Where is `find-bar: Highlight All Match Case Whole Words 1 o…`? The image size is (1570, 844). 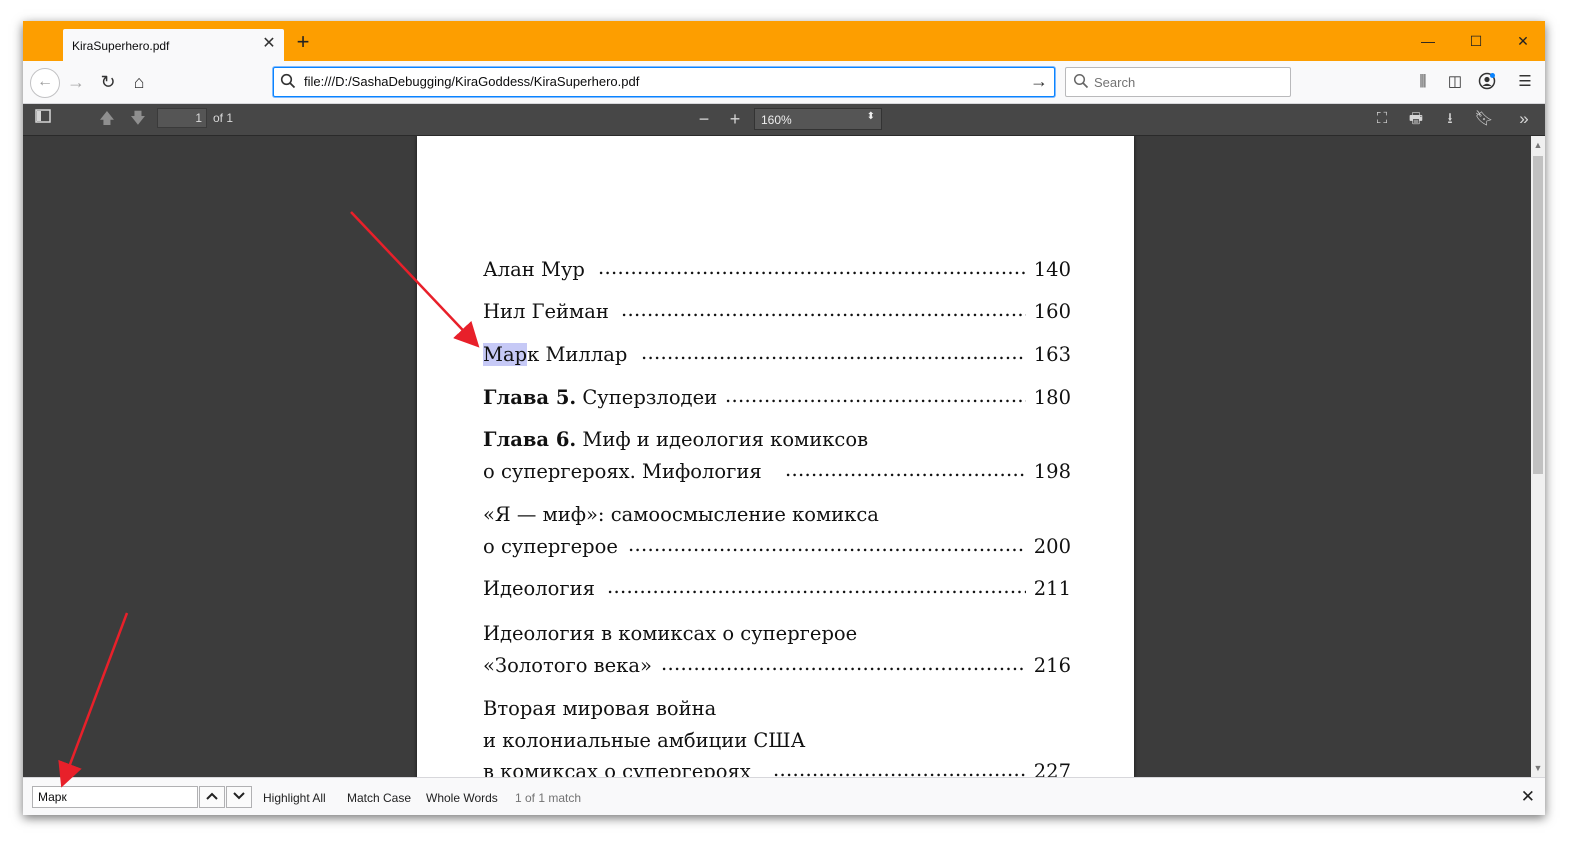 find-bar: Highlight All Match Case Whole Words 1 o… is located at coordinates (784, 796).